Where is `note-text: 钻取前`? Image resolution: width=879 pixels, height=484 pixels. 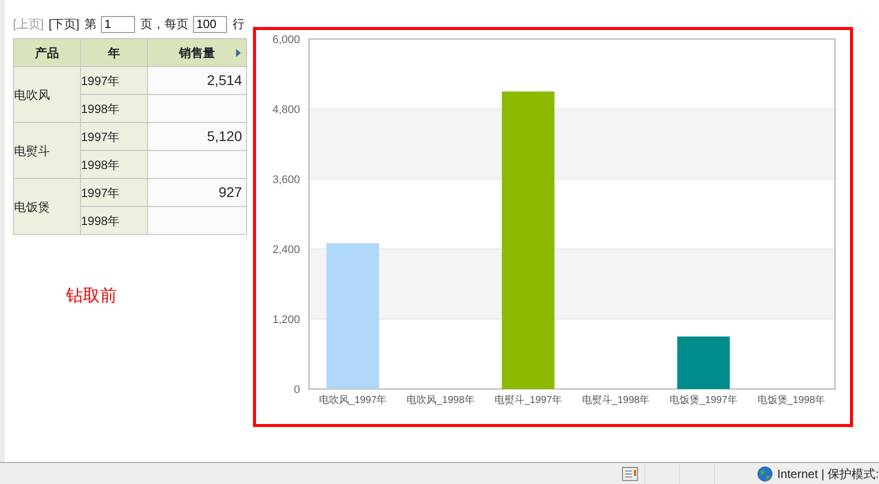
note-text: 钻取前 is located at coordinates (92, 296).